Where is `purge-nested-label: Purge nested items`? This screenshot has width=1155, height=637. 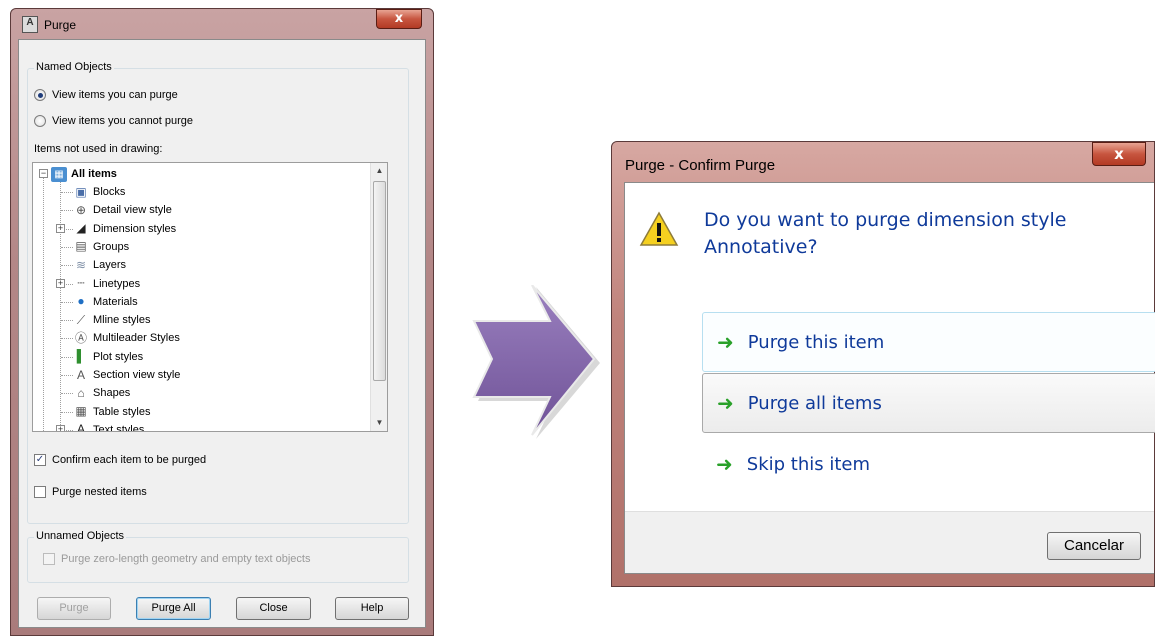
purge-nested-label: Purge nested items is located at coordinates (99, 492).